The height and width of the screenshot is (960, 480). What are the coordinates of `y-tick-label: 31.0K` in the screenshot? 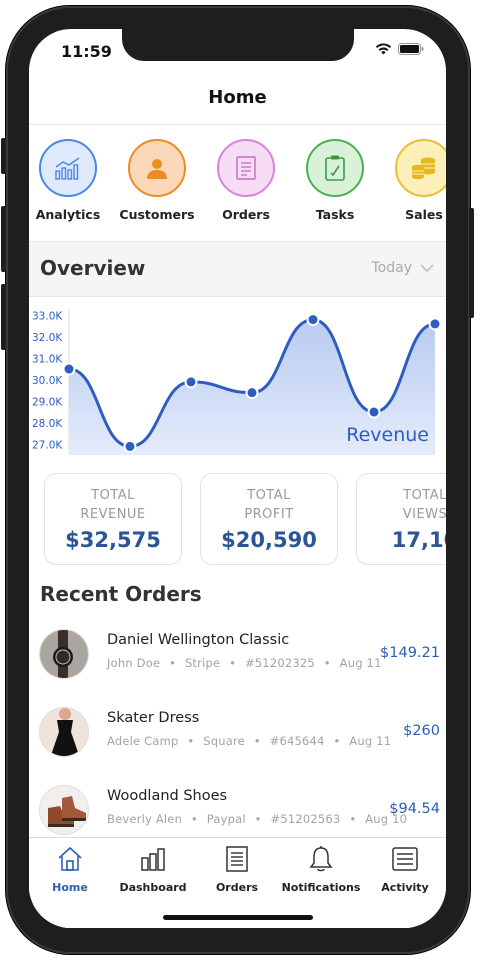 It's located at (47, 359).